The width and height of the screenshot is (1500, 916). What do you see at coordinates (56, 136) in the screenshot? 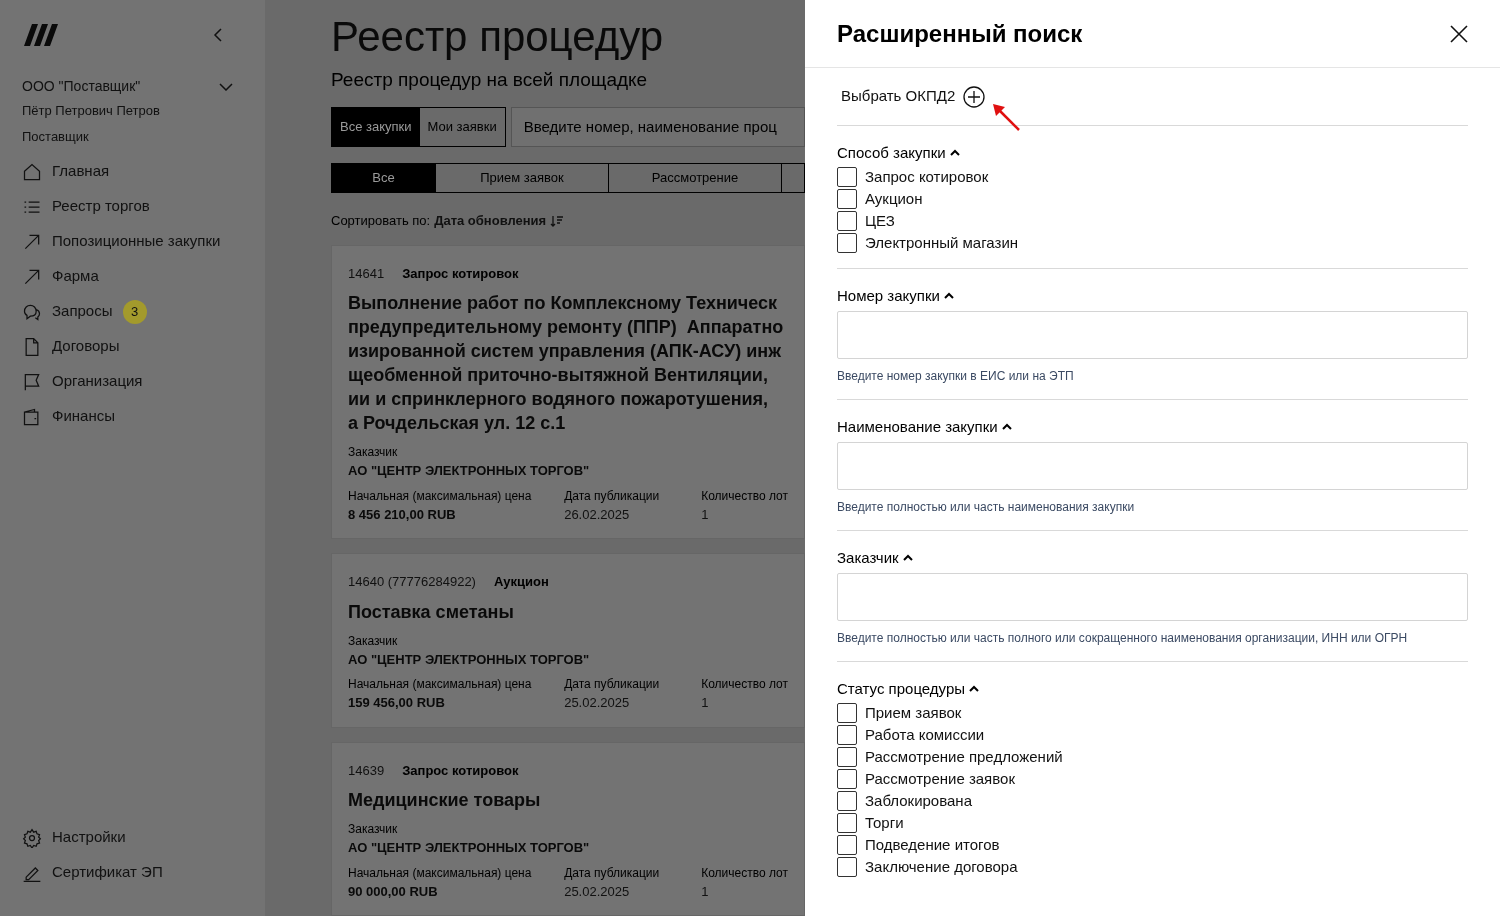
I see `user-role: Поставщик` at bounding box center [56, 136].